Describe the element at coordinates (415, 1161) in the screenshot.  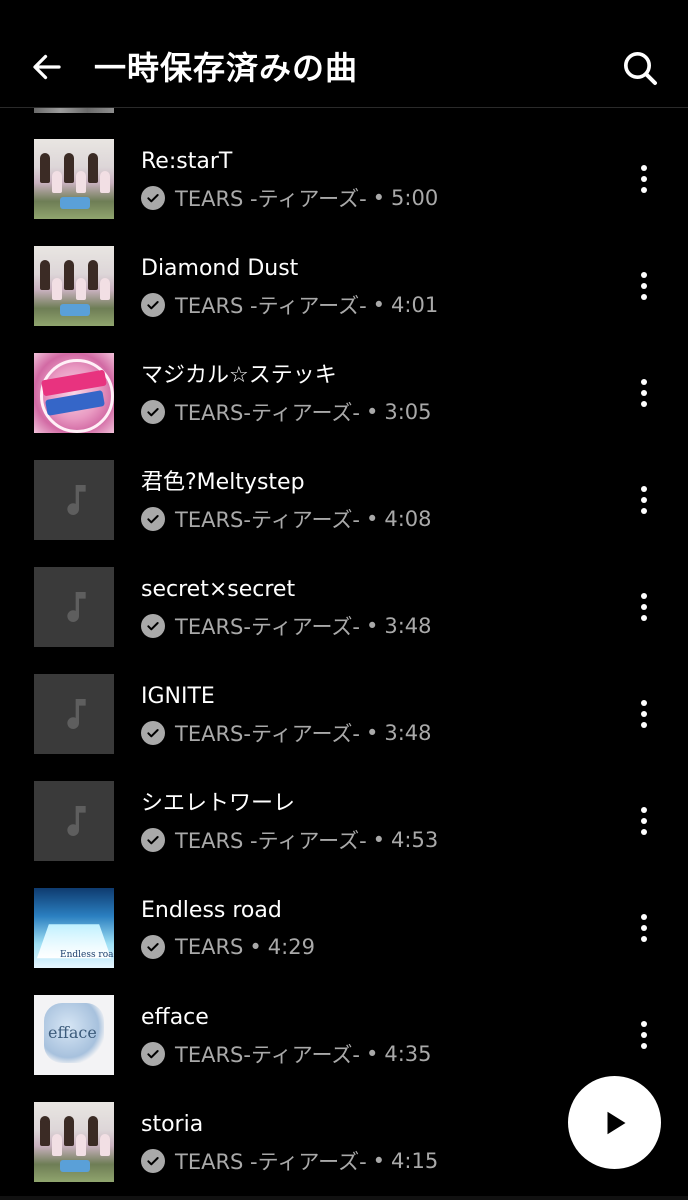
I see `song-duration: 4:15` at that location.